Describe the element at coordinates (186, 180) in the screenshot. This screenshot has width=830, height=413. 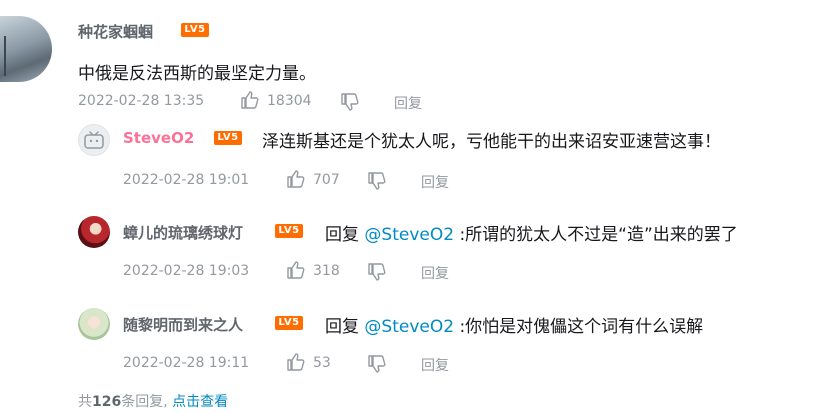
I see `timestamp: 2022-02-28 19:01` at that location.